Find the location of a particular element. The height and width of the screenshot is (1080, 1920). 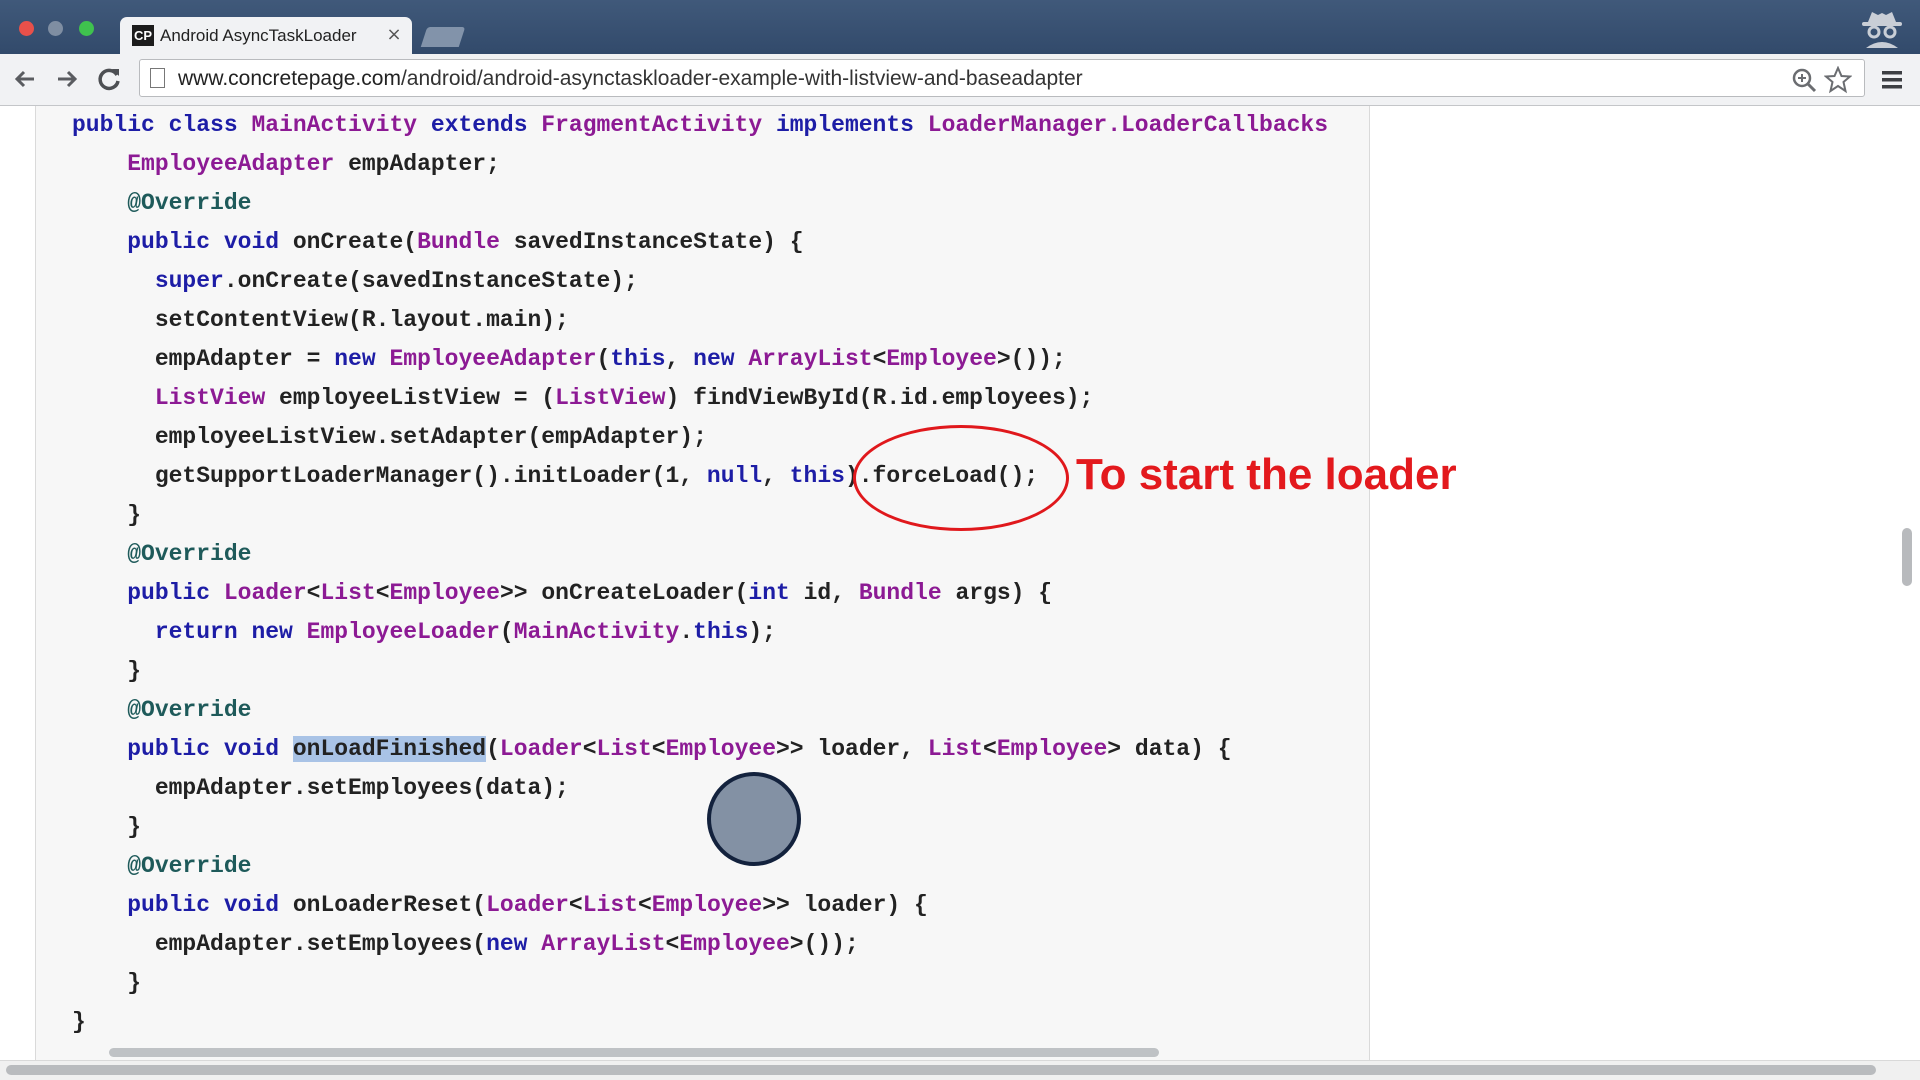

code-line: @Override is located at coordinates (700, 203).